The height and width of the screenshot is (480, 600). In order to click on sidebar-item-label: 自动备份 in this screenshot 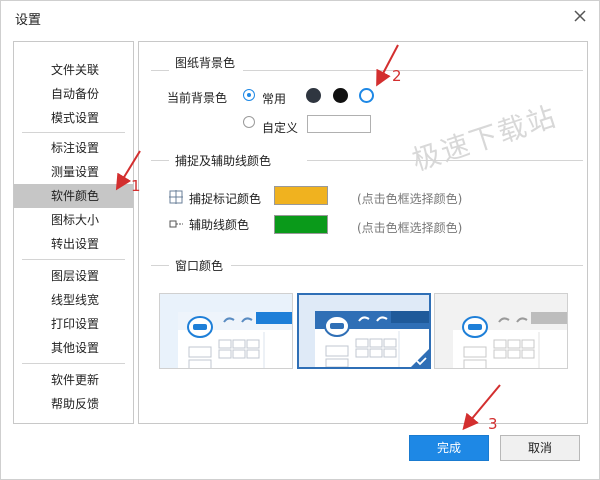, I will do `click(75, 94)`.